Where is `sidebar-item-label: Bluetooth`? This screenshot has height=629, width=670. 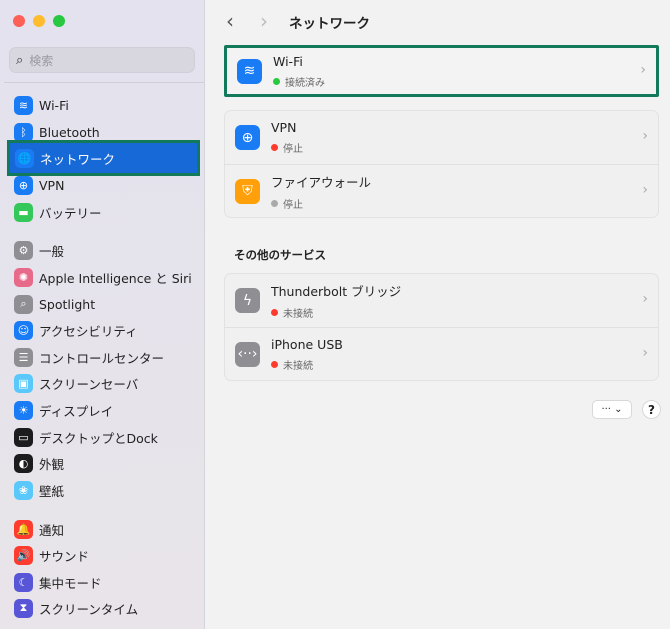 sidebar-item-label: Bluetooth is located at coordinates (69, 132).